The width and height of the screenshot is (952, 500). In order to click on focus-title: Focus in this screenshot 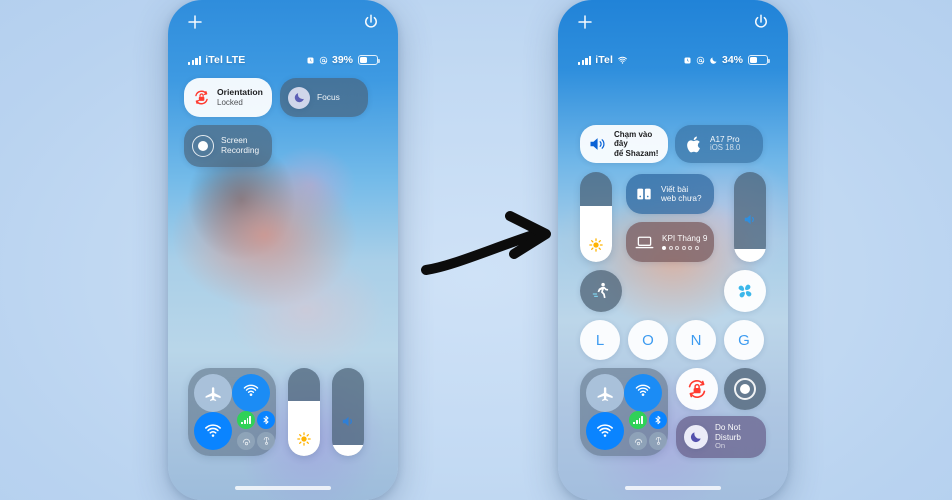, I will do `click(328, 96)`.